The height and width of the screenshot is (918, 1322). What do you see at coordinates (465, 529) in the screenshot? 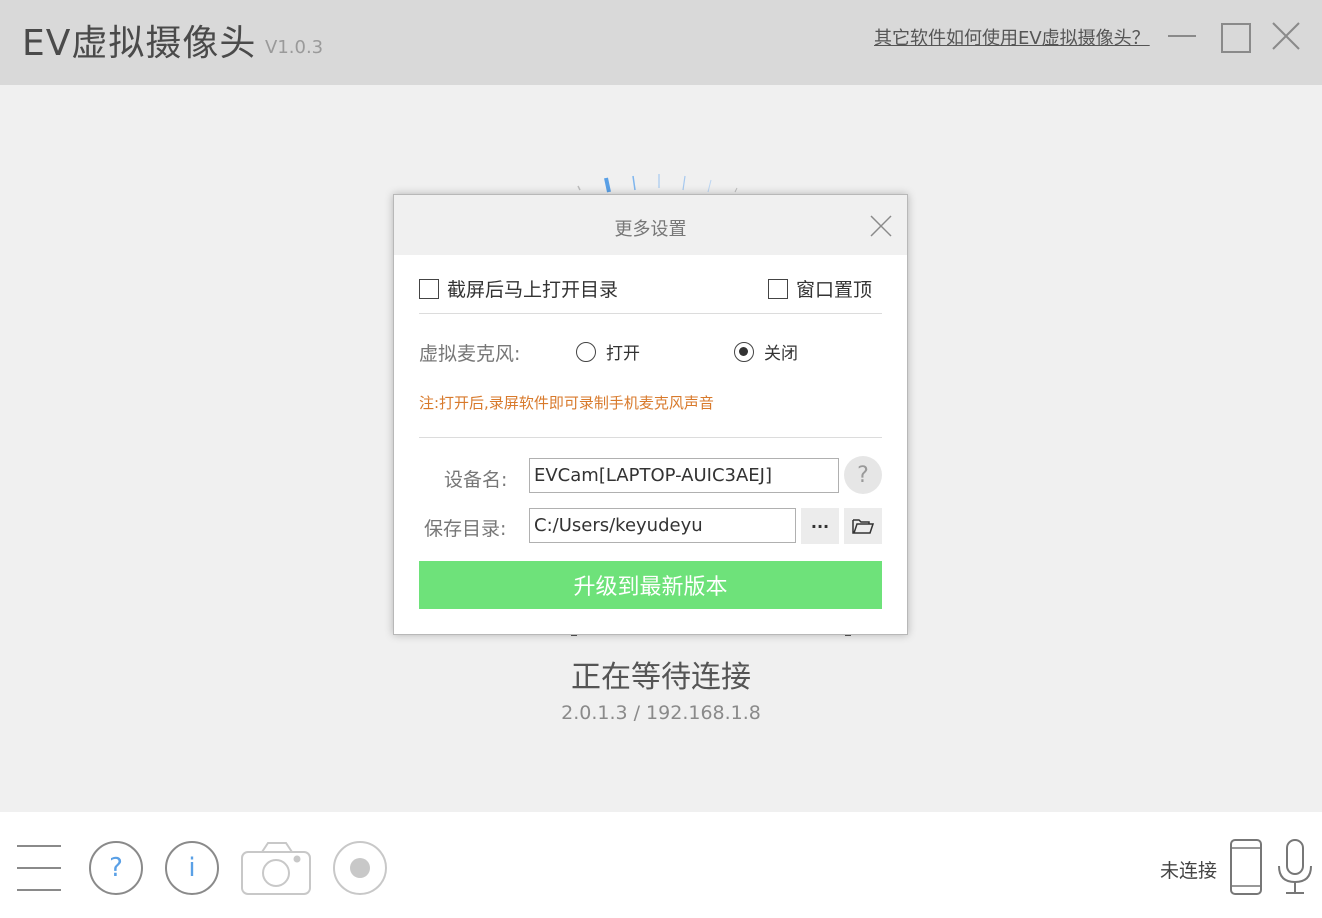
I see `save-dir-label: 保存目录:` at bounding box center [465, 529].